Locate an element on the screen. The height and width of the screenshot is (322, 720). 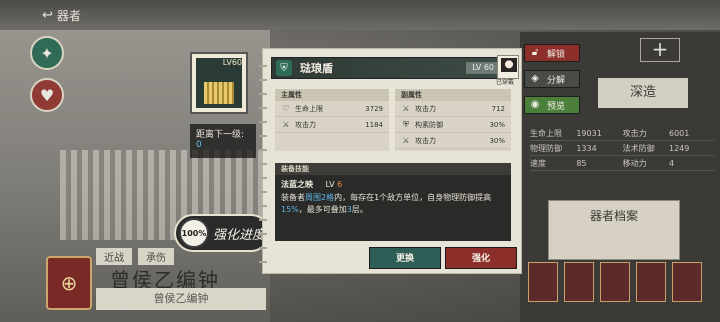
sub-attr-title: 副属性 is located at coordinates (453, 95).